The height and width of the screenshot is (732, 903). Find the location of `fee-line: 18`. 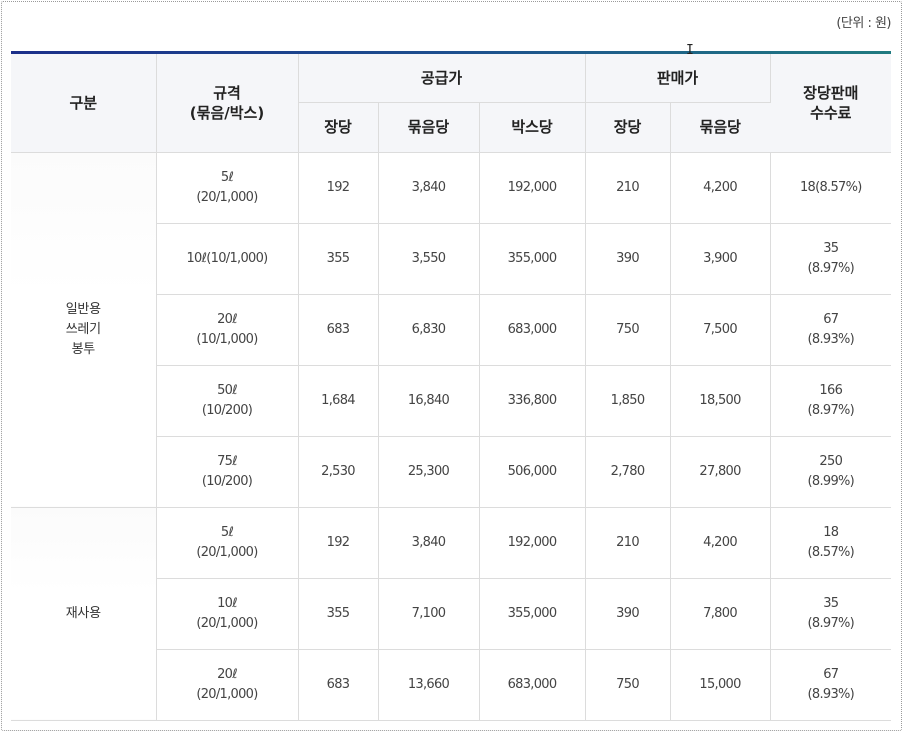

fee-line: 18 is located at coordinates (831, 532).